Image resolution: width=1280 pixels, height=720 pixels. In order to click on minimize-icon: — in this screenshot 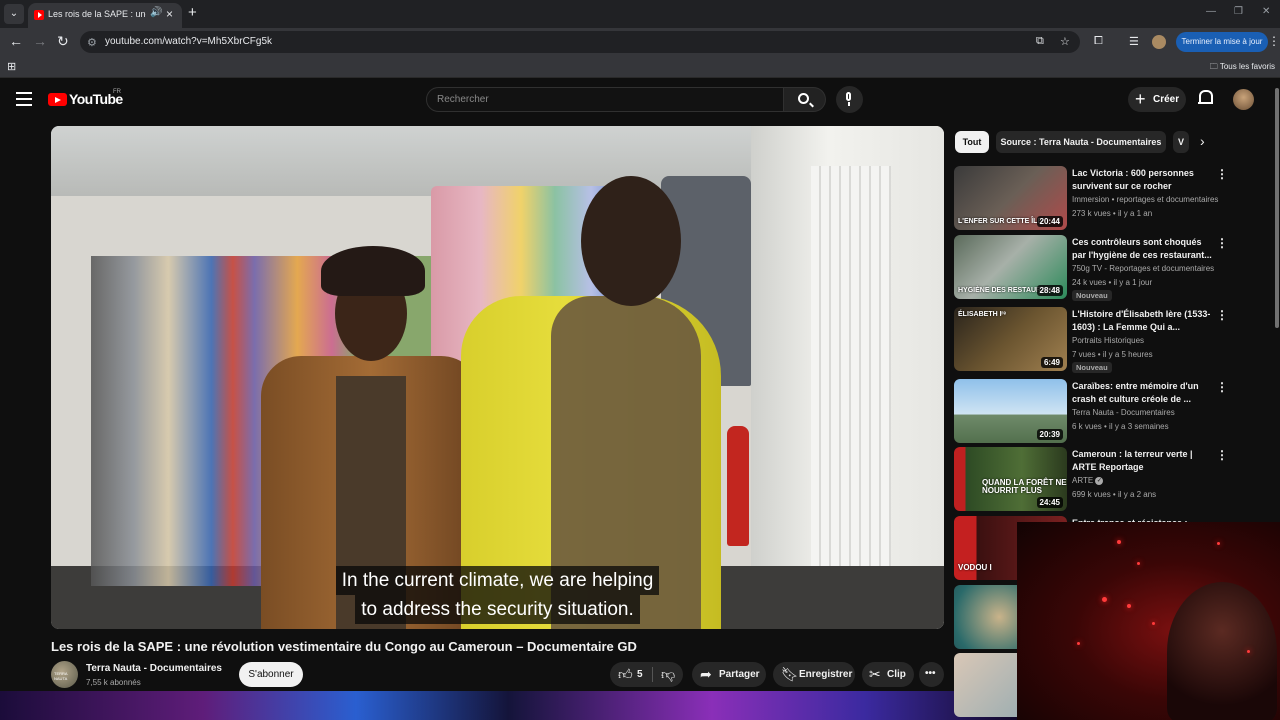, I will do `click(1211, 11)`.